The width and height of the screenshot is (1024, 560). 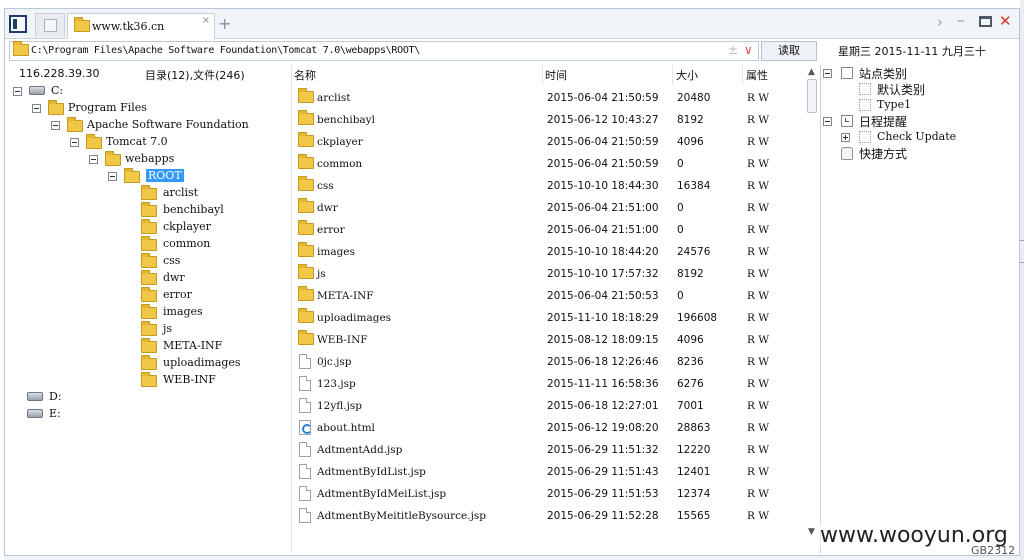 I want to click on new-tab-button: +, so click(x=224, y=23).